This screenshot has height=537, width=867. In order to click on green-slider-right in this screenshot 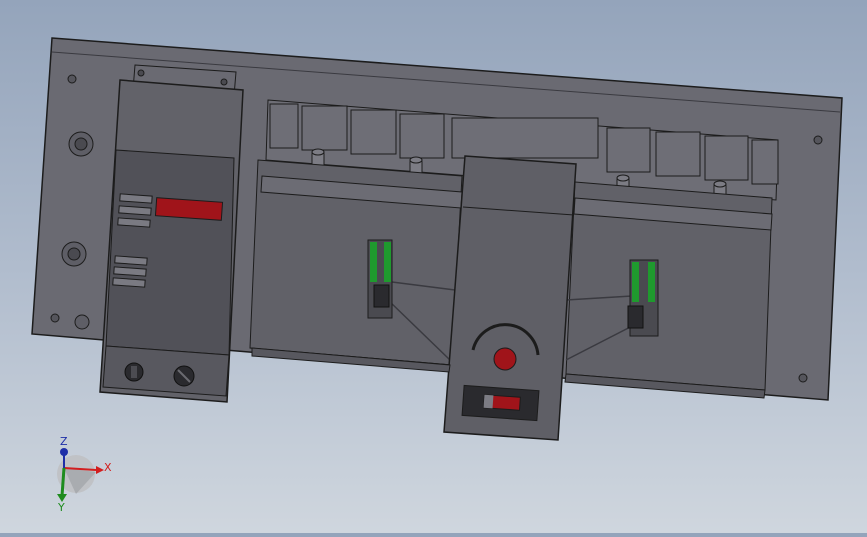, I will do `click(643, 298)`.